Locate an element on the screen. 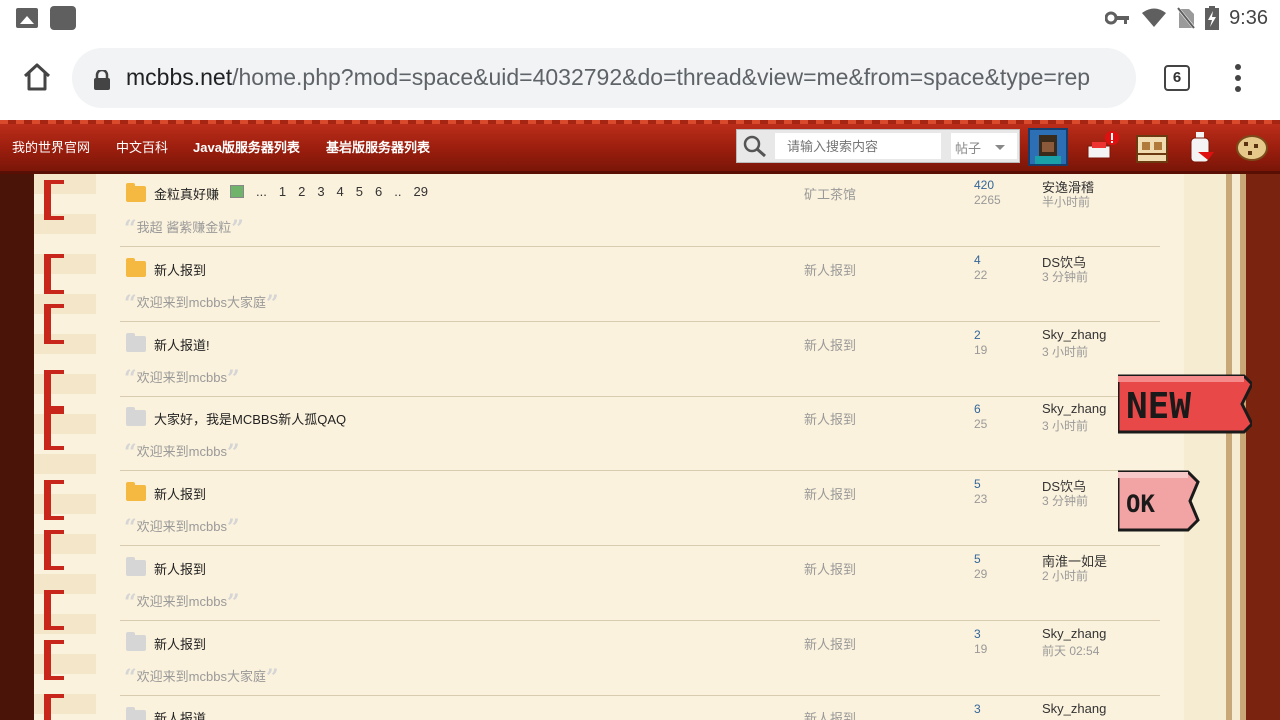  no-sim-icon is located at coordinates (1186, 18).